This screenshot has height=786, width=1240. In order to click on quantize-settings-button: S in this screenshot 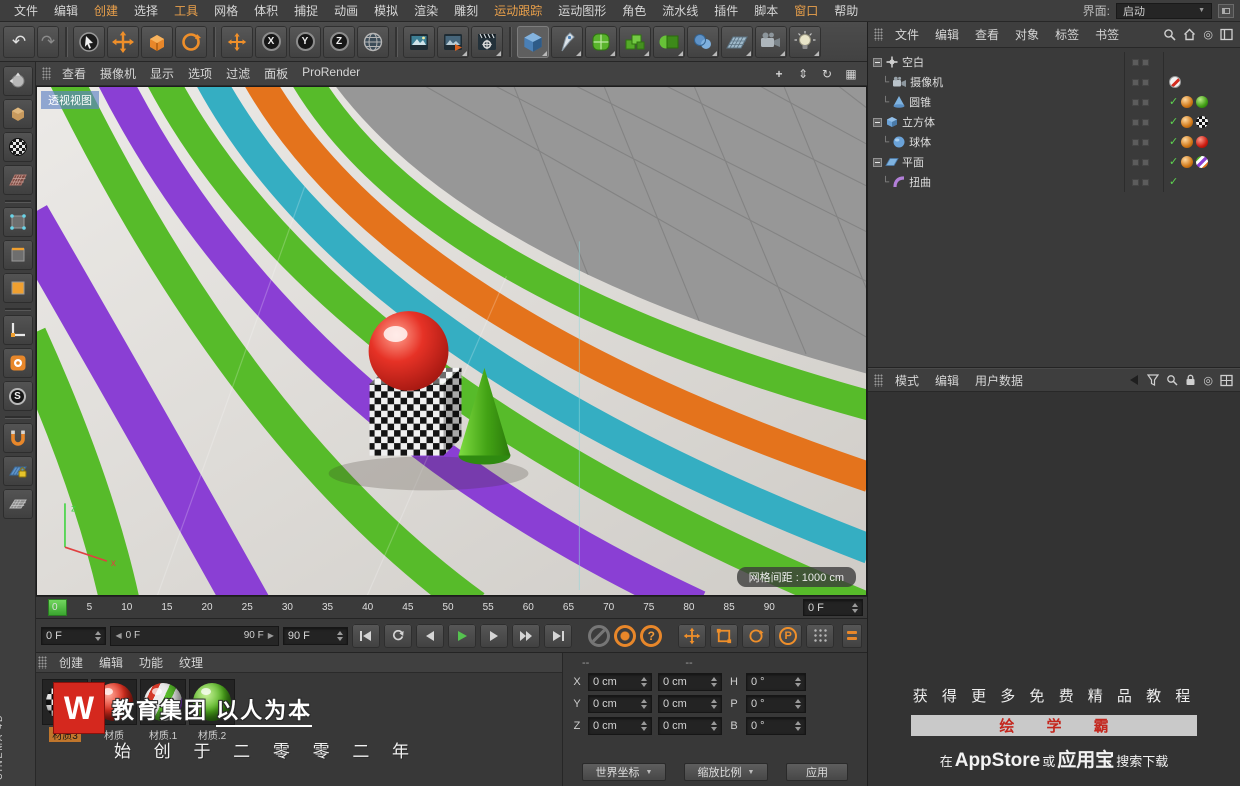, I will do `click(17, 396)`.